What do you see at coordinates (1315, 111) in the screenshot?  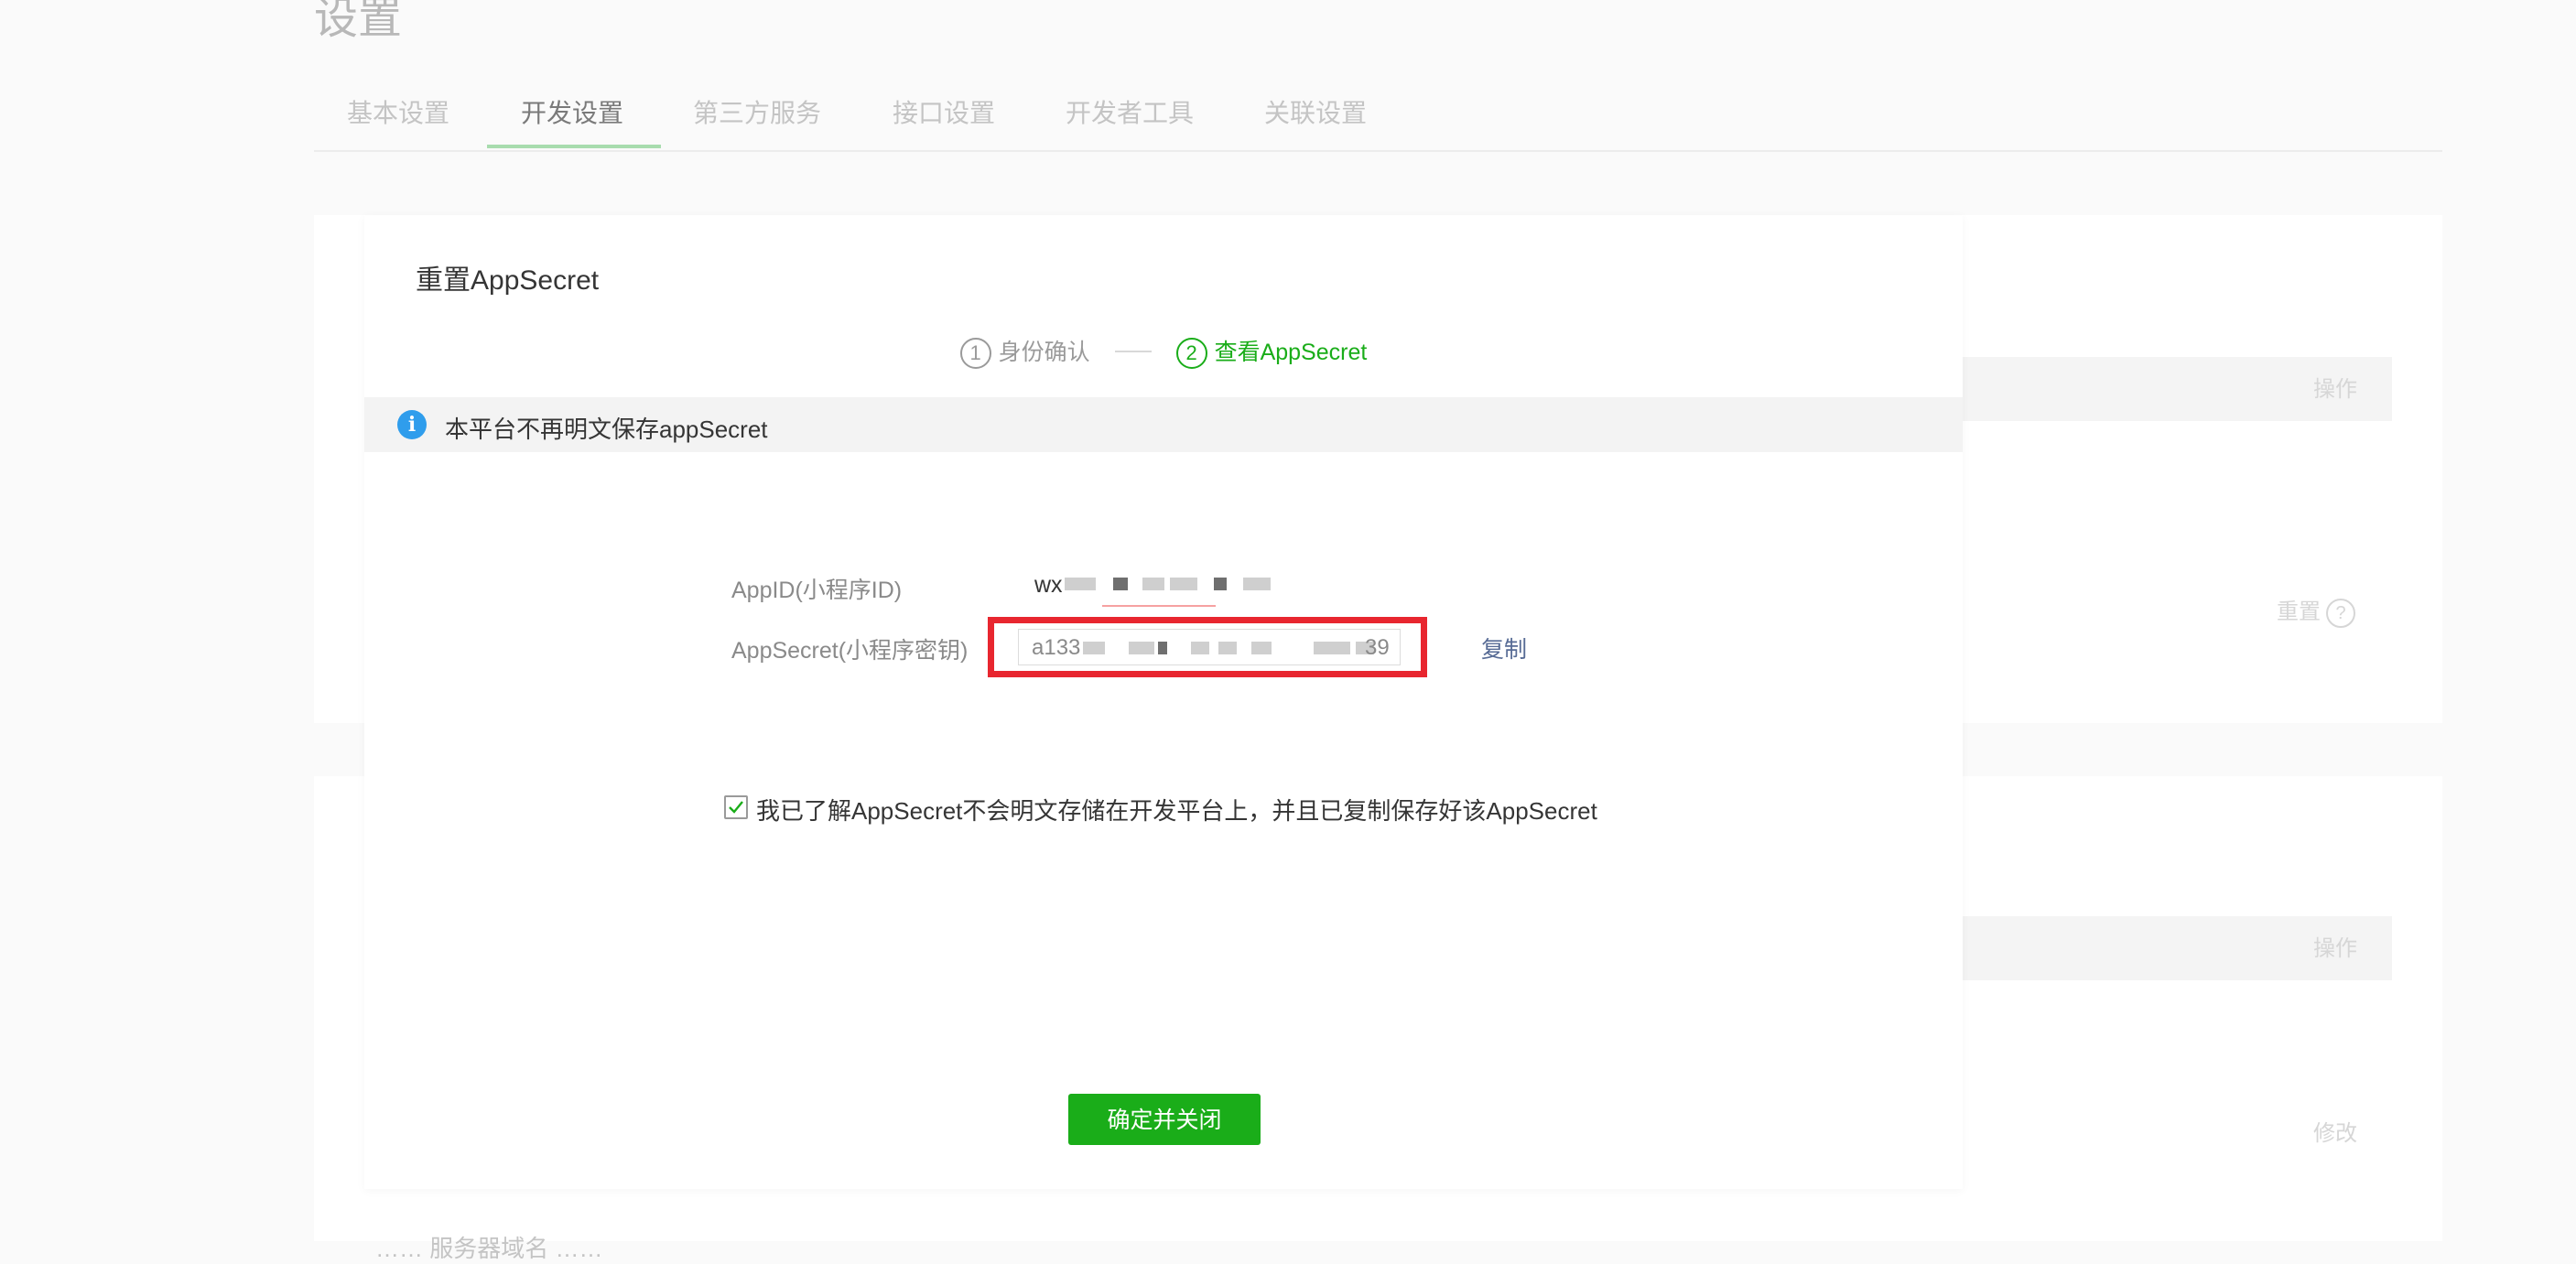 I see `tab-linked-settings: 关联设置` at bounding box center [1315, 111].